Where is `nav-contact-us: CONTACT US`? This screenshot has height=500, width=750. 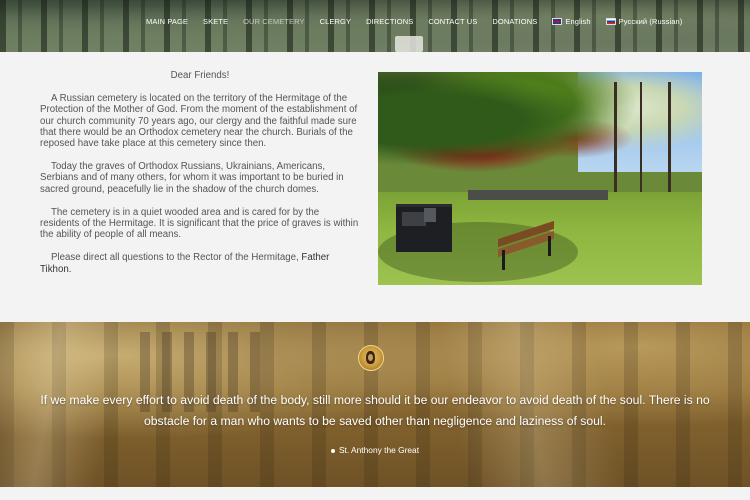
nav-contact-us: CONTACT US is located at coordinates (452, 21).